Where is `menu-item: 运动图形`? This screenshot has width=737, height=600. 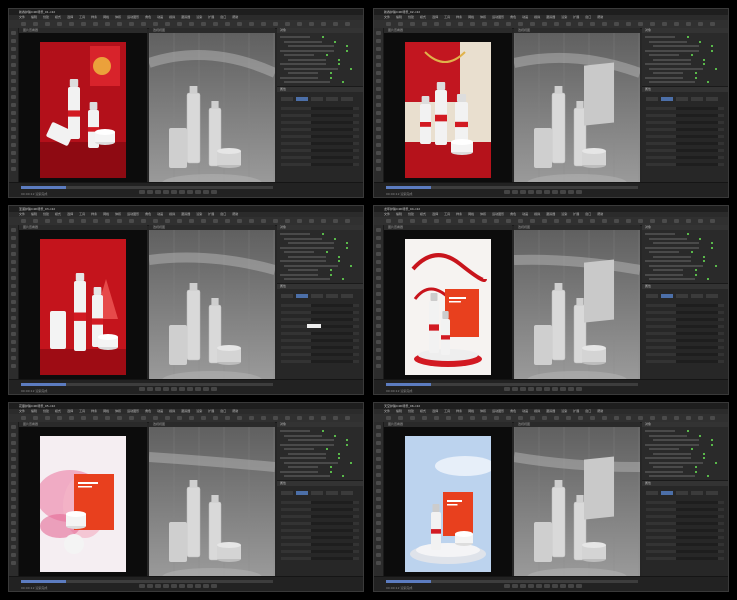 menu-item: 运动图形 is located at coordinates (133, 214).